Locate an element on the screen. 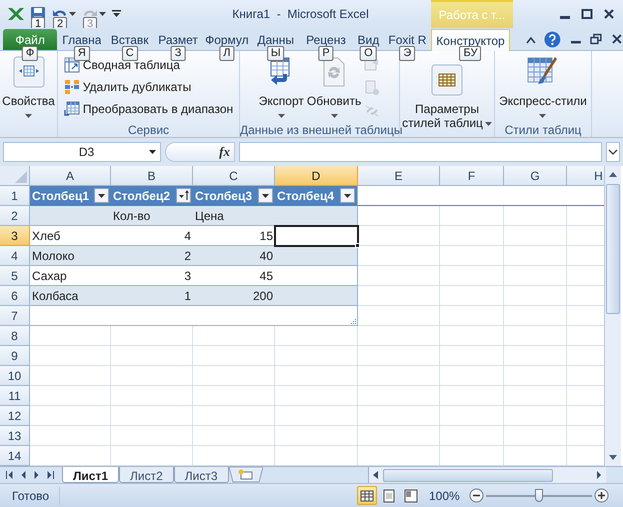 This screenshot has height=507, width=623. properties-icon is located at coordinates (28, 72).